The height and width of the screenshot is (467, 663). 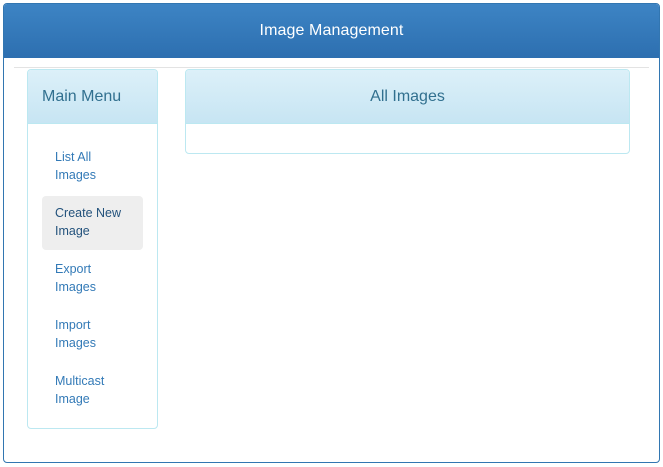 I want to click on menu-item-multicast-image: Multicast Image, so click(x=92, y=391).